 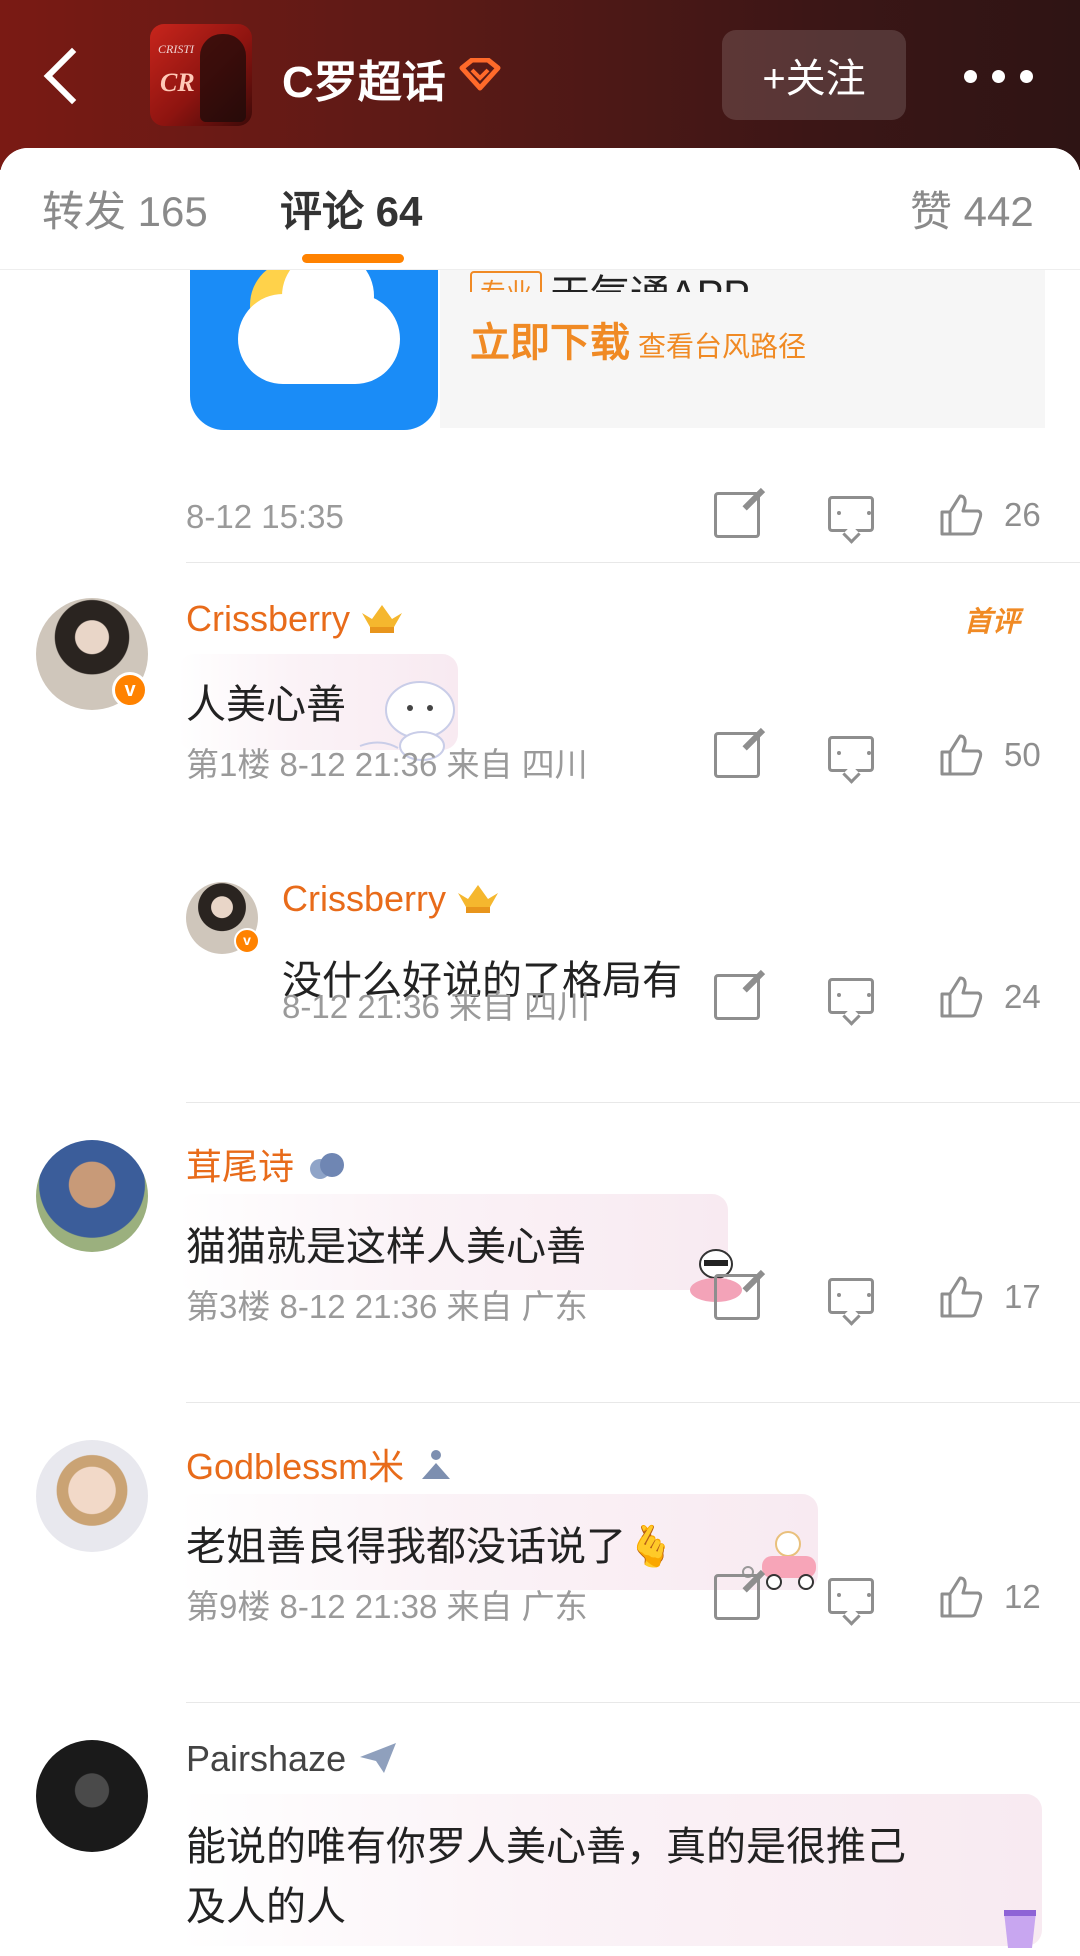 What do you see at coordinates (436, 1464) in the screenshot?
I see `meditation-badge-icon` at bounding box center [436, 1464].